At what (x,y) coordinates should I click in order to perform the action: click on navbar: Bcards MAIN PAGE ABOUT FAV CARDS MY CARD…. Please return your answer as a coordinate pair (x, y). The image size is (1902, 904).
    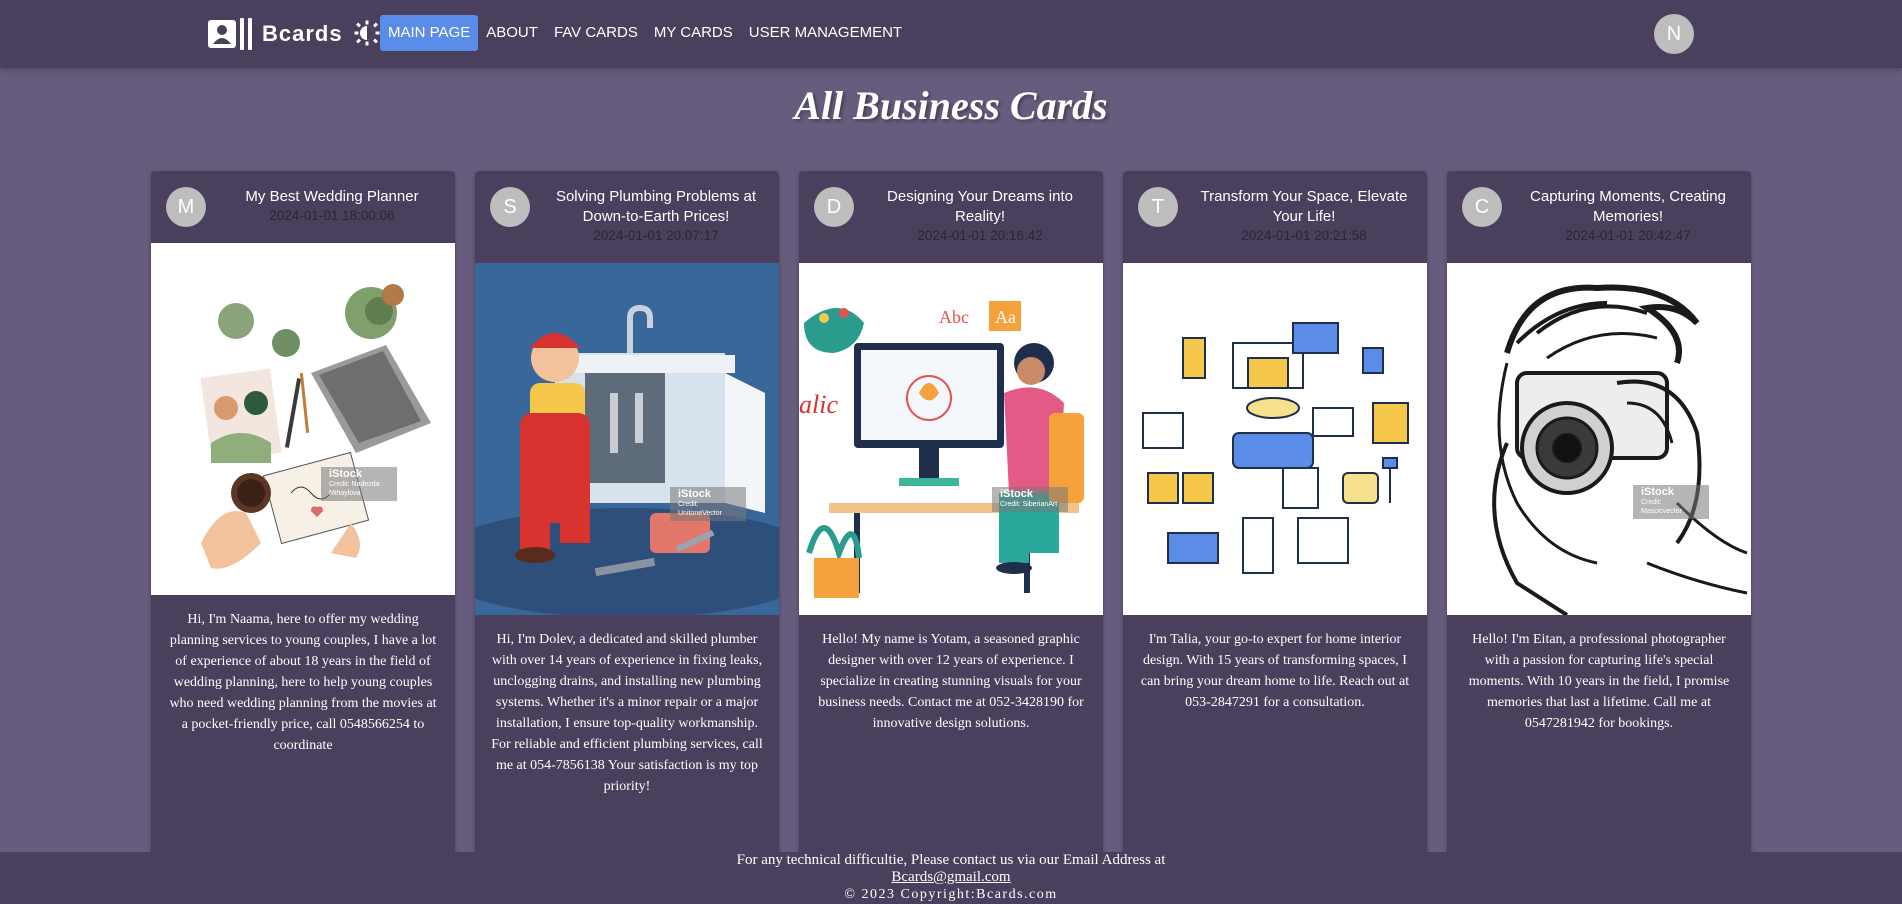
    Looking at the image, I should click on (951, 34).